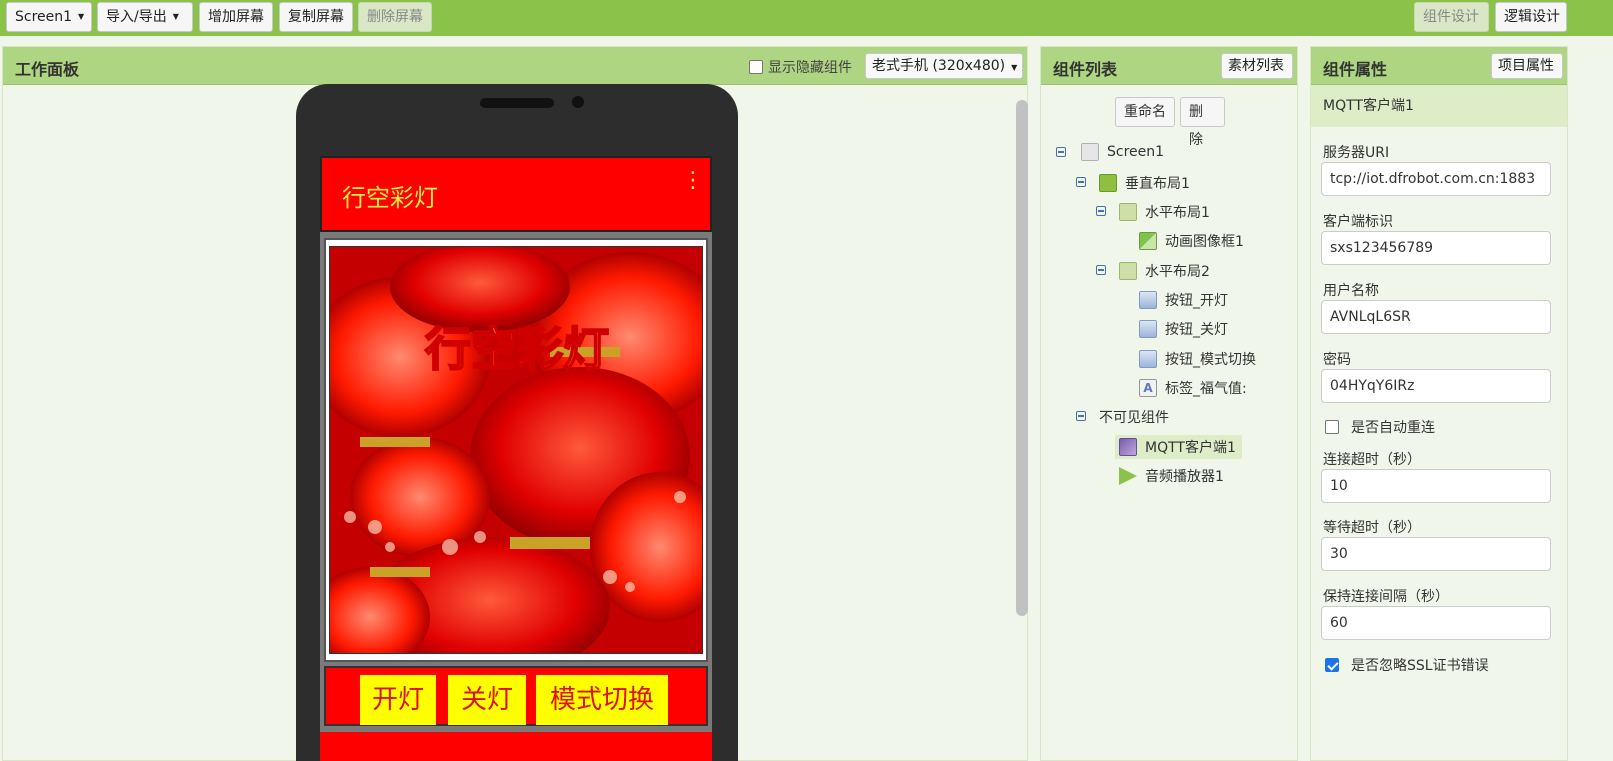  Describe the element at coordinates (1358, 222) in the screenshot. I see `client-id-label: 客户端标识` at that location.